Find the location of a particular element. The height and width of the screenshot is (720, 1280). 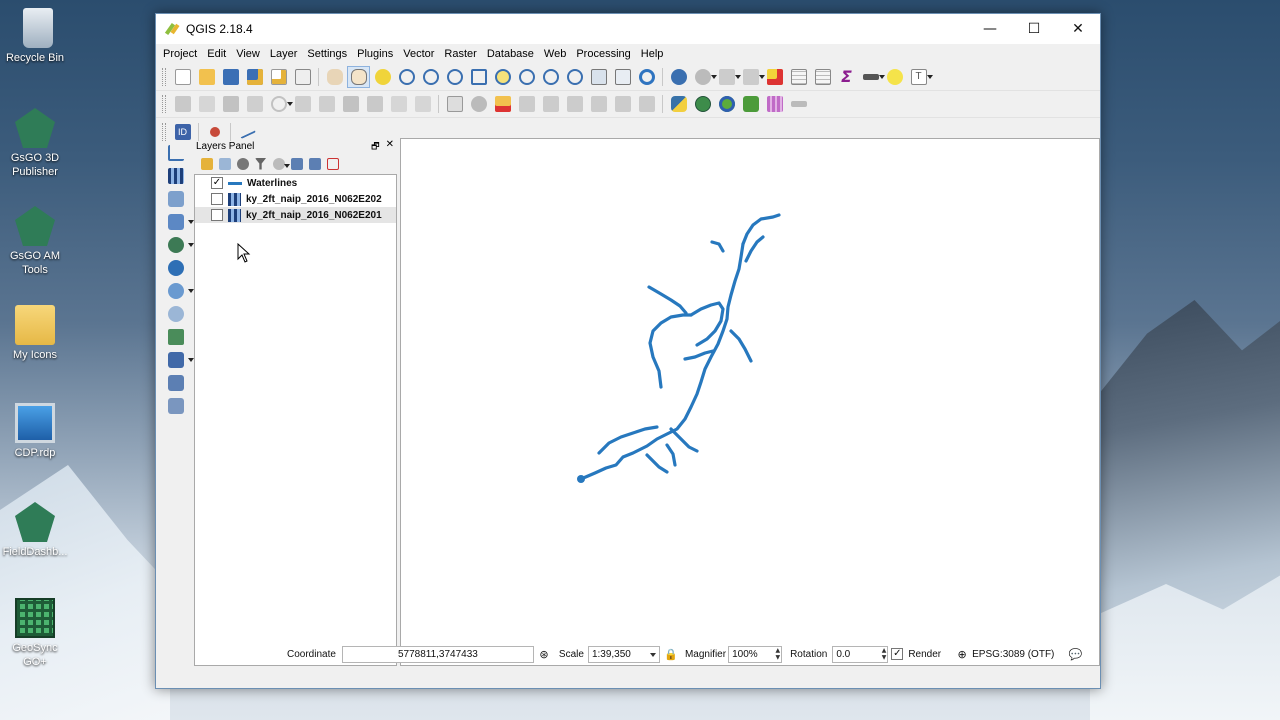

menu-project: Project is located at coordinates (180, 54).